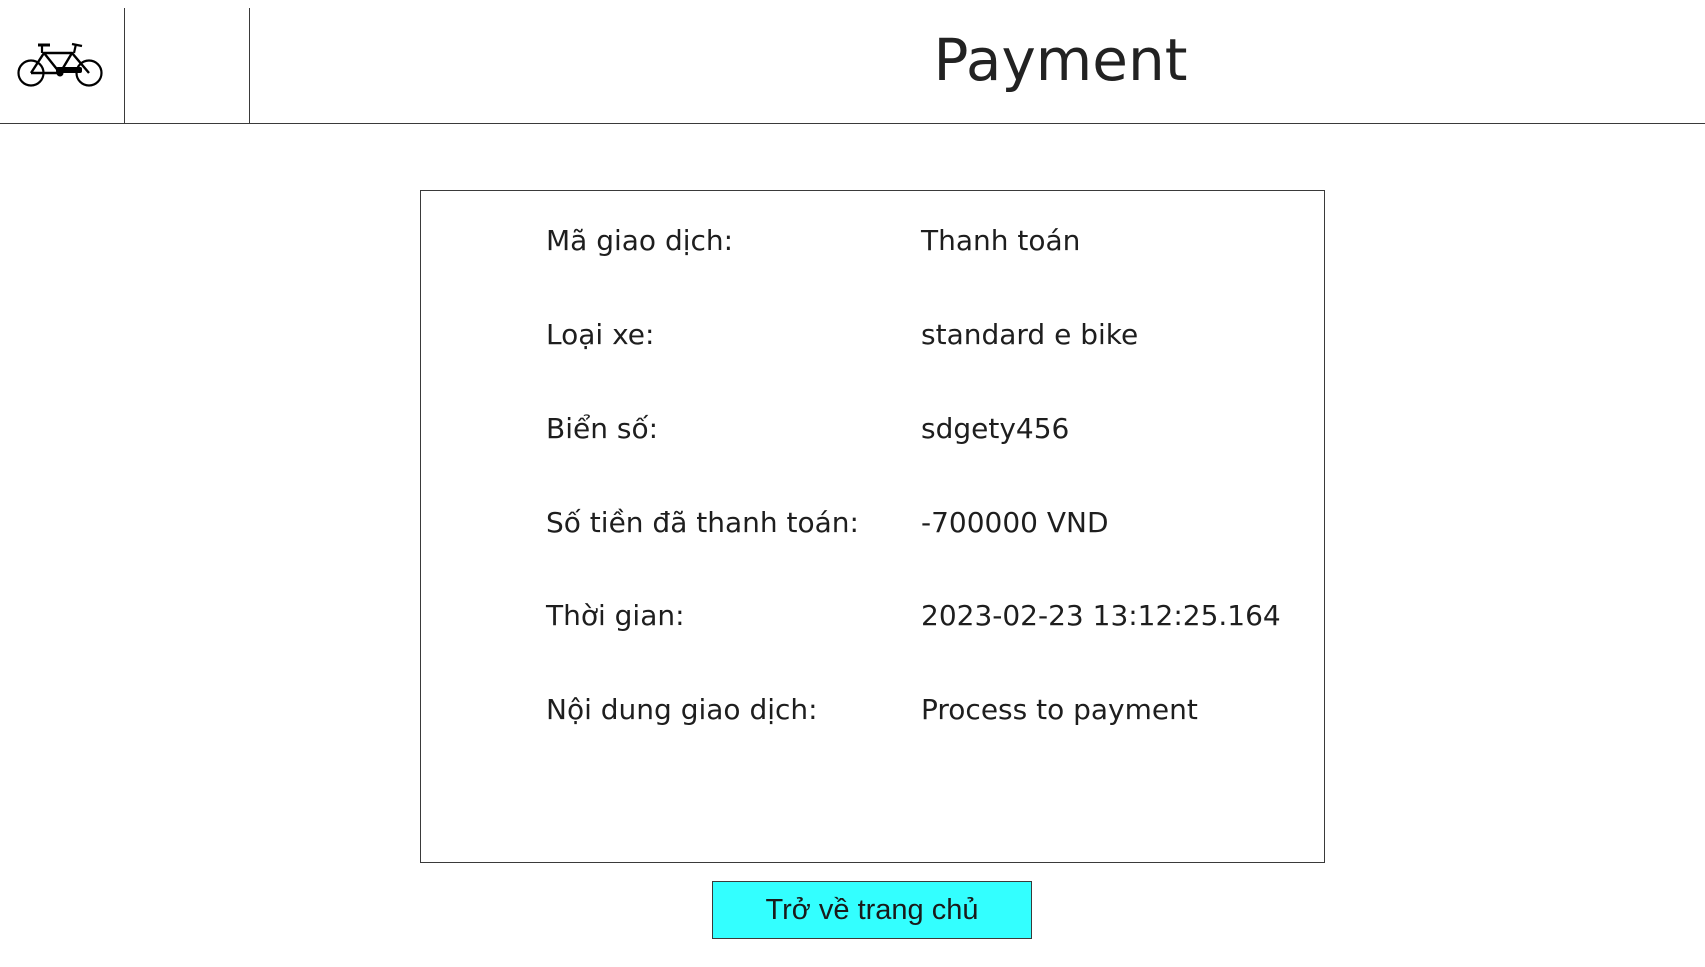  I want to click on row-transaction-content: Nội dung giao dịch: Process to payment, so click(926, 710).